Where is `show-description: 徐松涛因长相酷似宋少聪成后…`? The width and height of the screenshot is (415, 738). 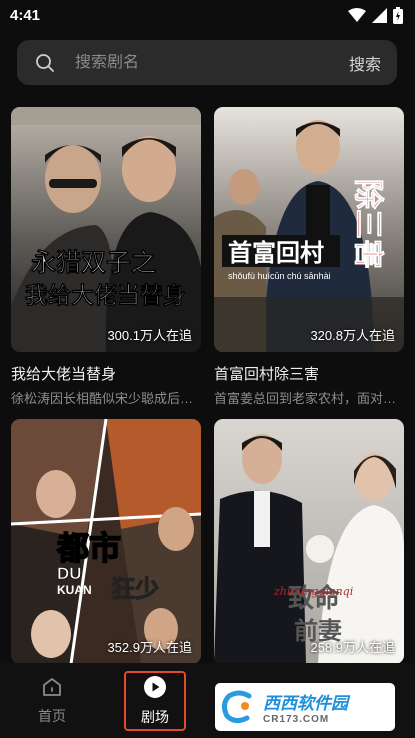 show-description: 徐松涛因长相酷似宋少聪成后… is located at coordinates (102, 398).